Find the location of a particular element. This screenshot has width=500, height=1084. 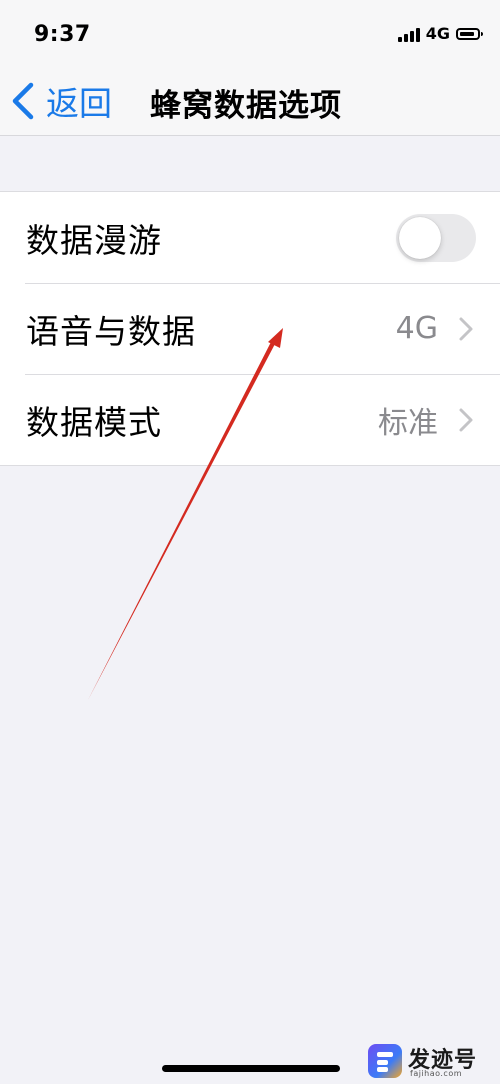

battery-icon is located at coordinates (469, 33).